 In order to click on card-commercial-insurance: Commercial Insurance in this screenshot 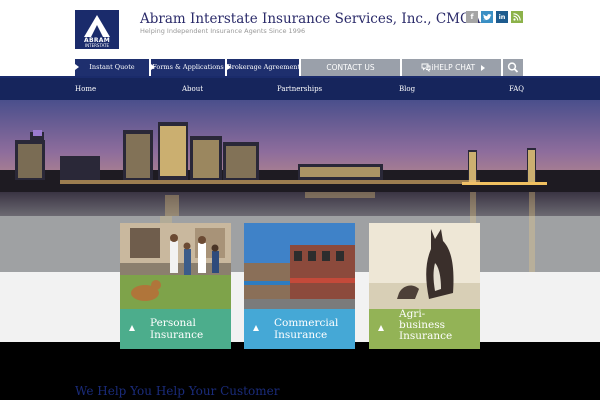, I will do `click(299, 286)`.